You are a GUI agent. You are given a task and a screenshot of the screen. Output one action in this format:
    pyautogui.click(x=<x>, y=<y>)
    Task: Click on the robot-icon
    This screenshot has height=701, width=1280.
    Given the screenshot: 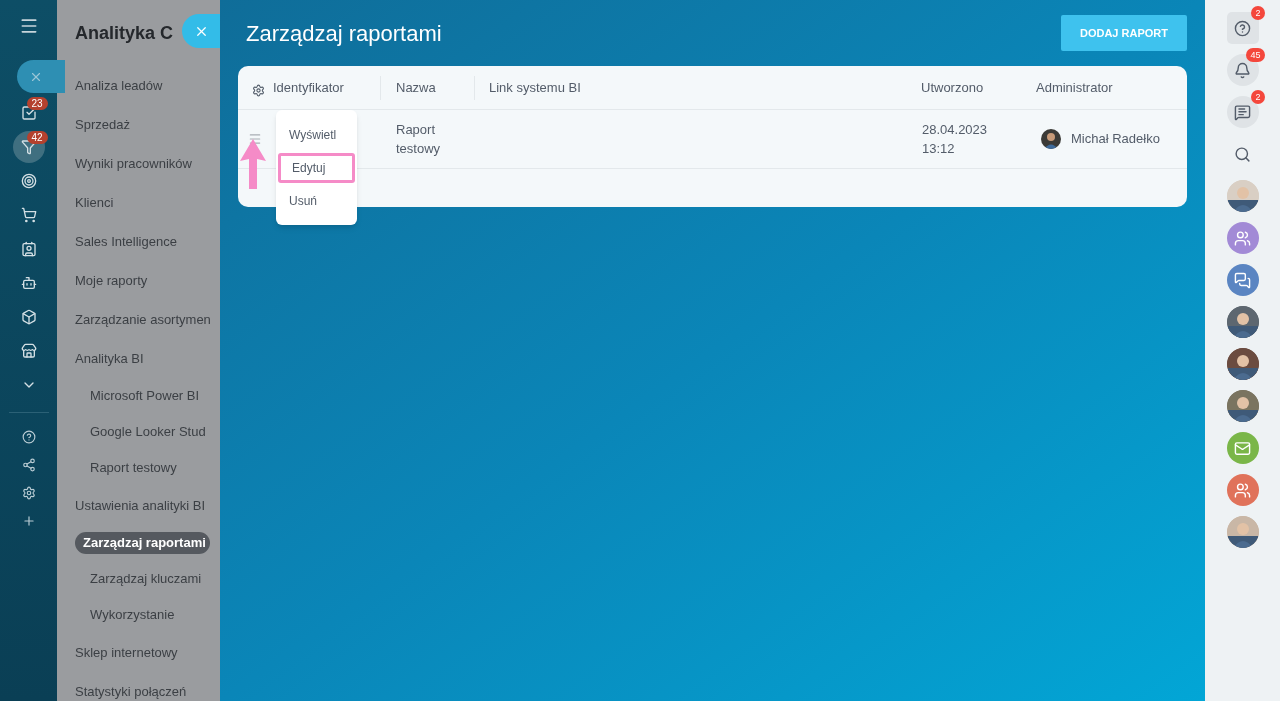 What is the action you would take?
    pyautogui.click(x=28, y=283)
    